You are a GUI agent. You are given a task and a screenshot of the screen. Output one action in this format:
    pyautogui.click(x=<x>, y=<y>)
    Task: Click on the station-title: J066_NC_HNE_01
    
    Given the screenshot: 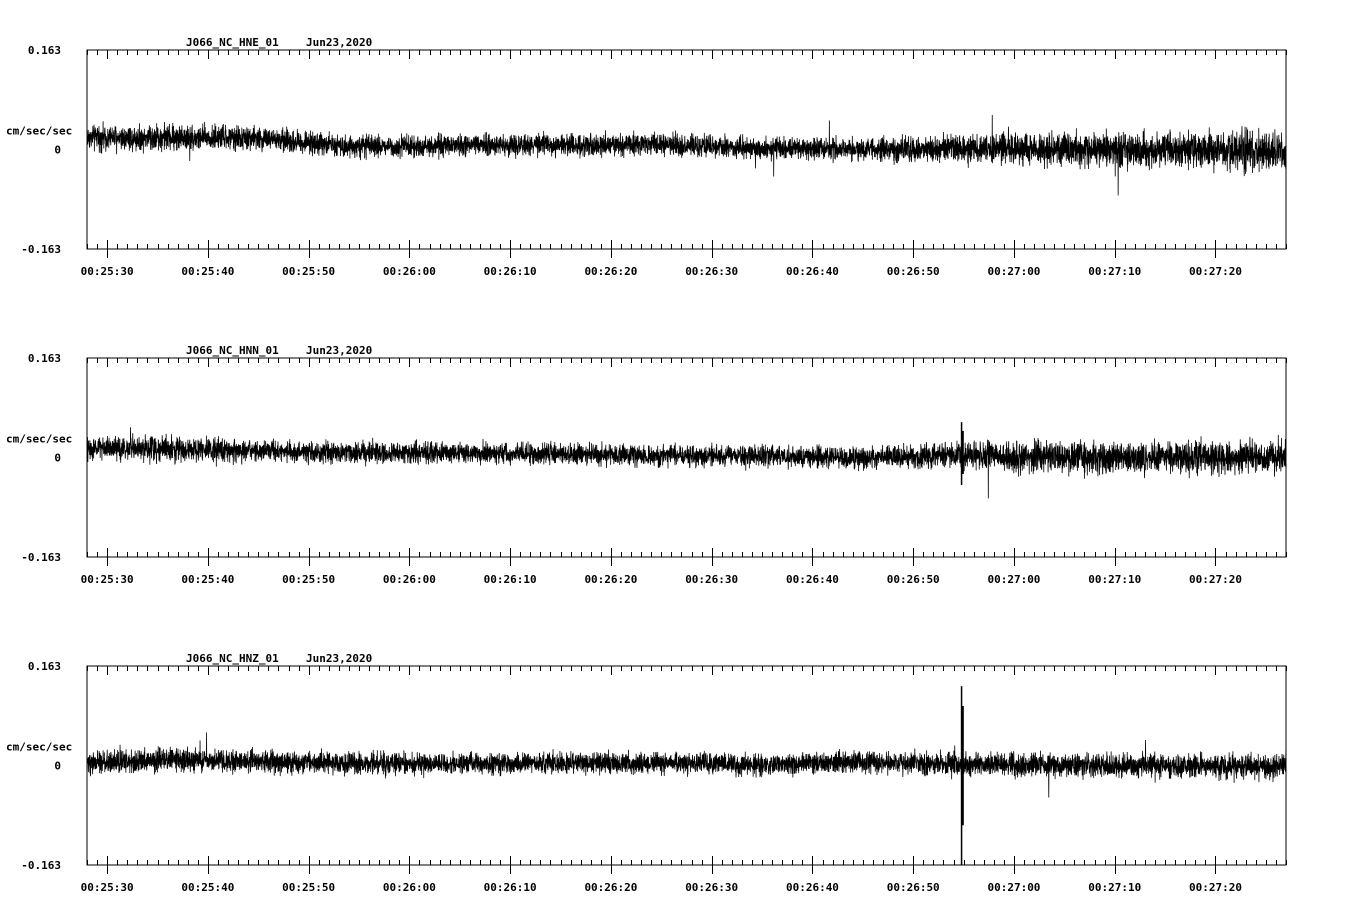 What is the action you would take?
    pyautogui.click(x=232, y=42)
    